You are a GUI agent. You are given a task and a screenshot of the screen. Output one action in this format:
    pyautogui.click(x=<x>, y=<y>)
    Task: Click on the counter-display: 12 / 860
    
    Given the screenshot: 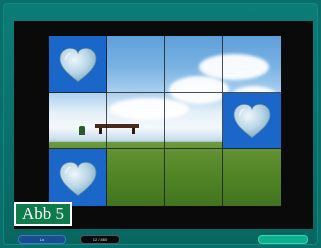 What is the action you would take?
    pyautogui.click(x=100, y=239)
    